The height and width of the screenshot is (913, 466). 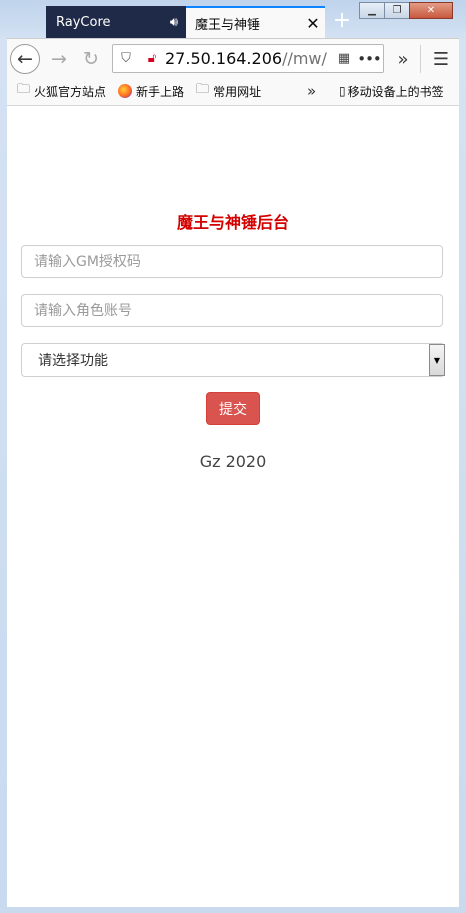 I want to click on toolbar-divider, so click(x=420, y=59).